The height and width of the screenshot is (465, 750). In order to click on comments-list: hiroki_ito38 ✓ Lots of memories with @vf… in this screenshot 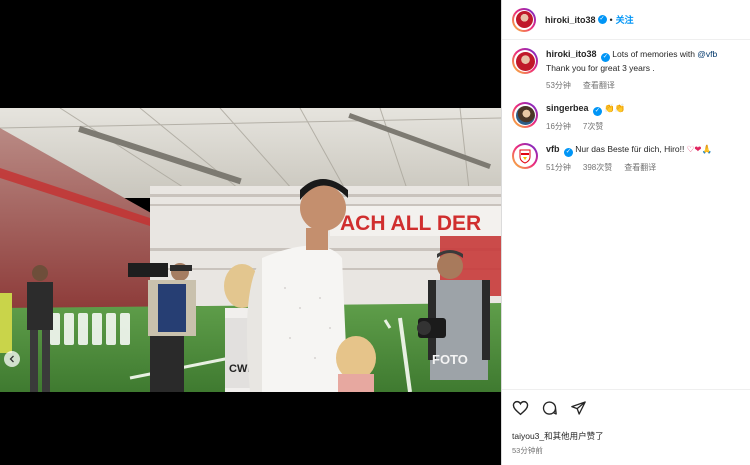, I will do `click(626, 107)`.